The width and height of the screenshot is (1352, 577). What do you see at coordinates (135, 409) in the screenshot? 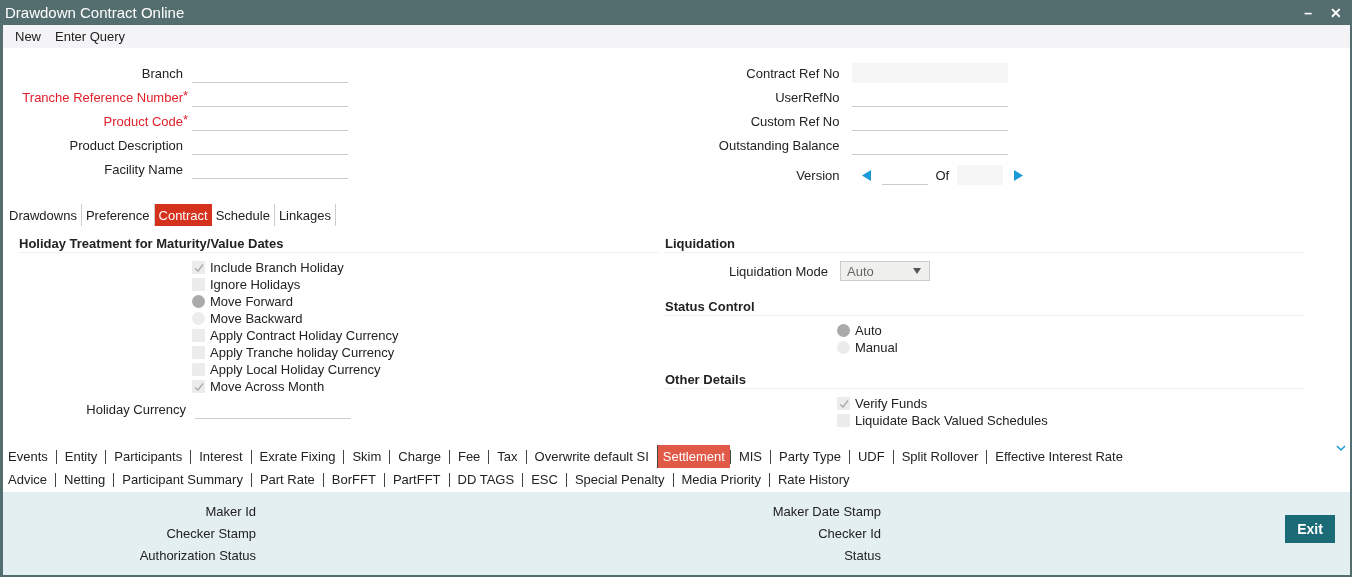
I see `field-label: Holiday Currency` at bounding box center [135, 409].